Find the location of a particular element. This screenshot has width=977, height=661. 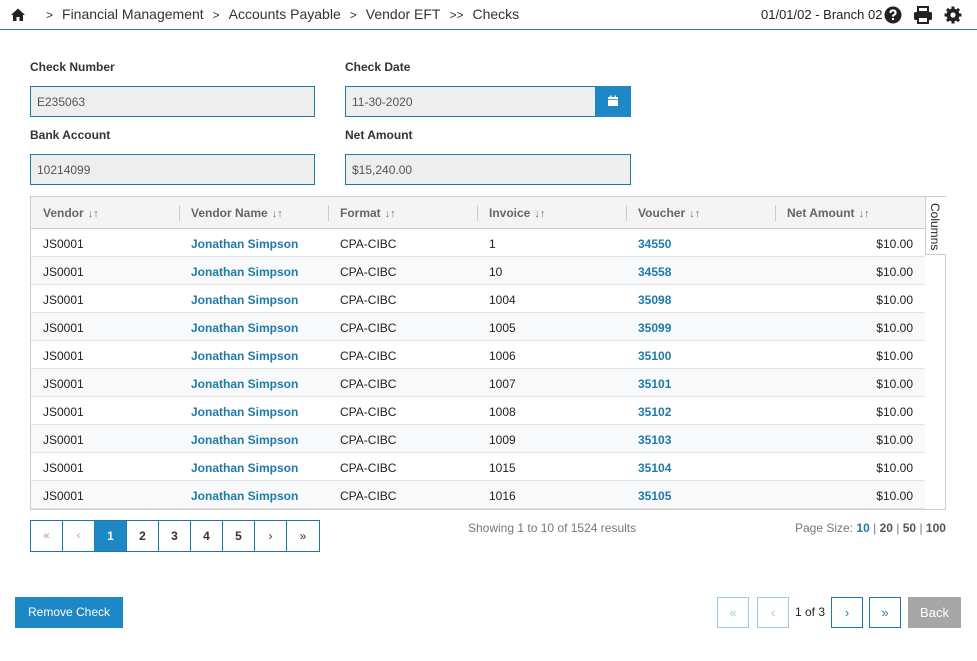

next-record-button: › is located at coordinates (847, 612).